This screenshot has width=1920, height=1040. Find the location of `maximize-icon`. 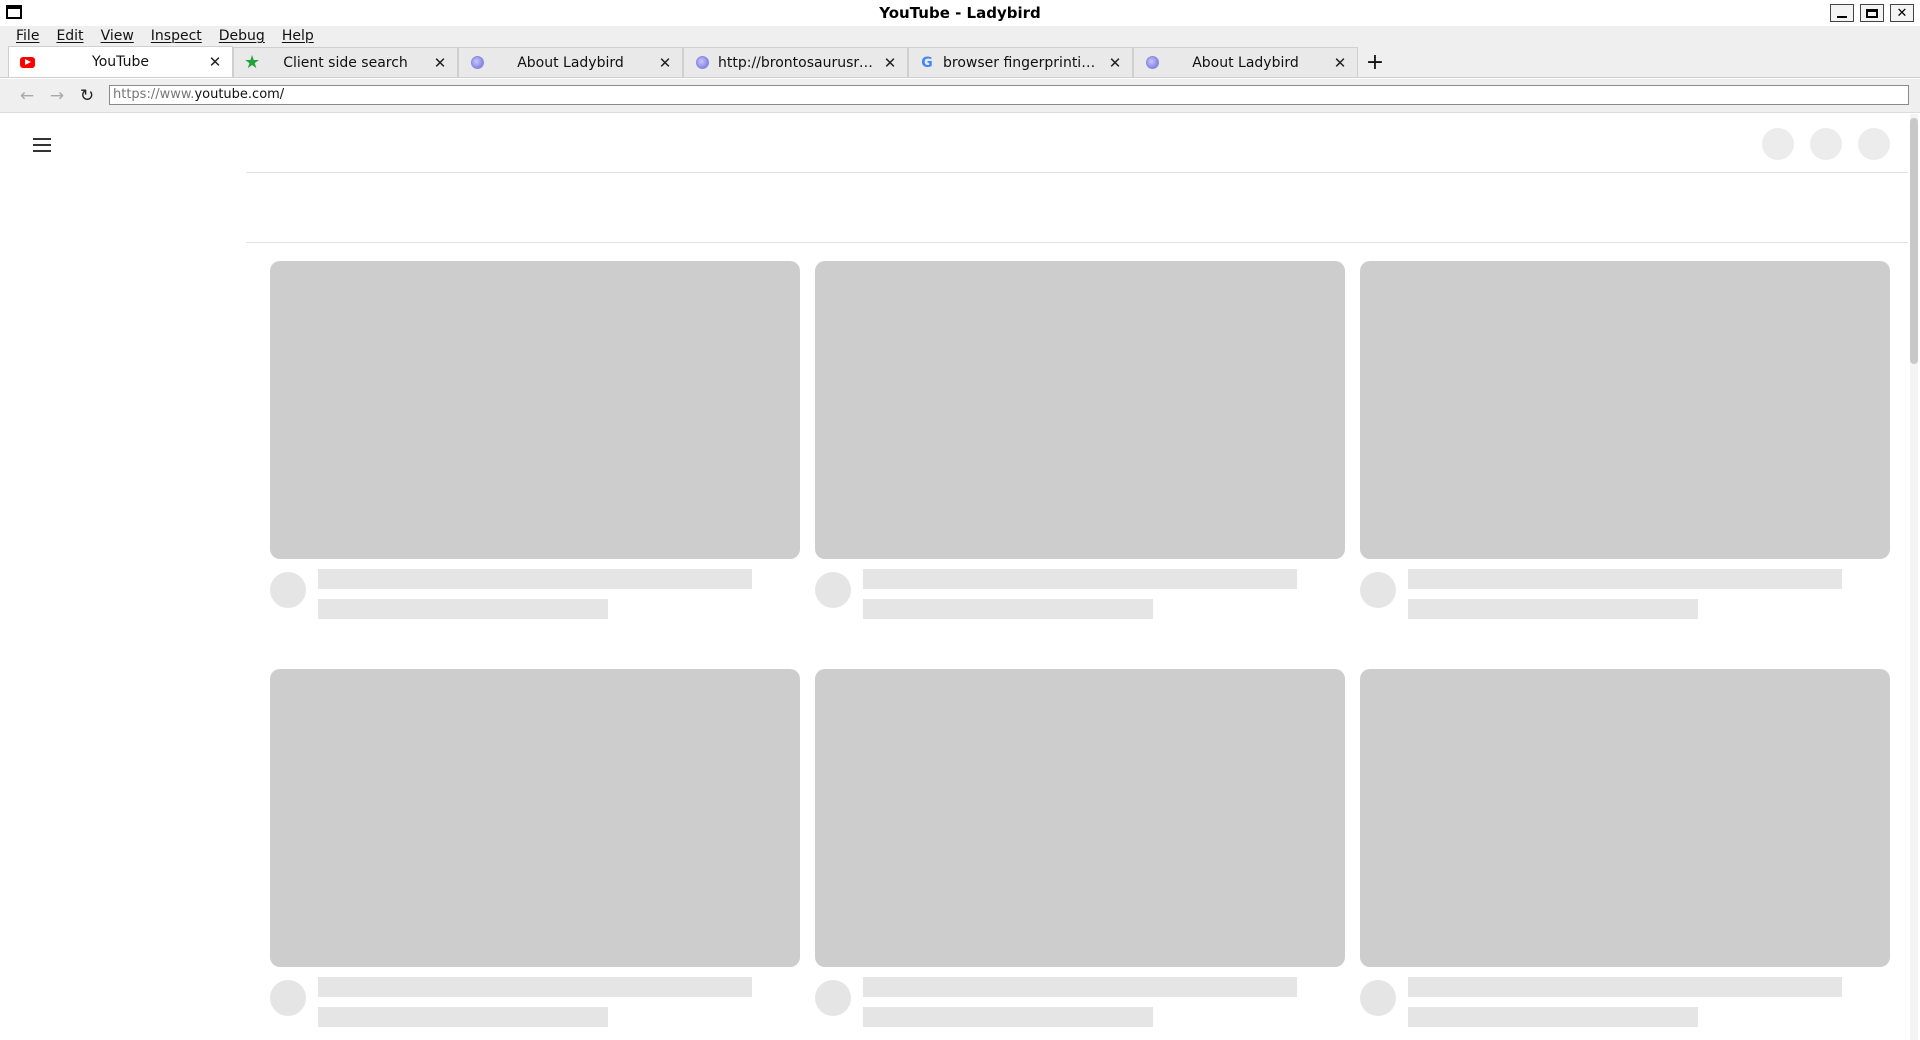

maximize-icon is located at coordinates (1872, 13).